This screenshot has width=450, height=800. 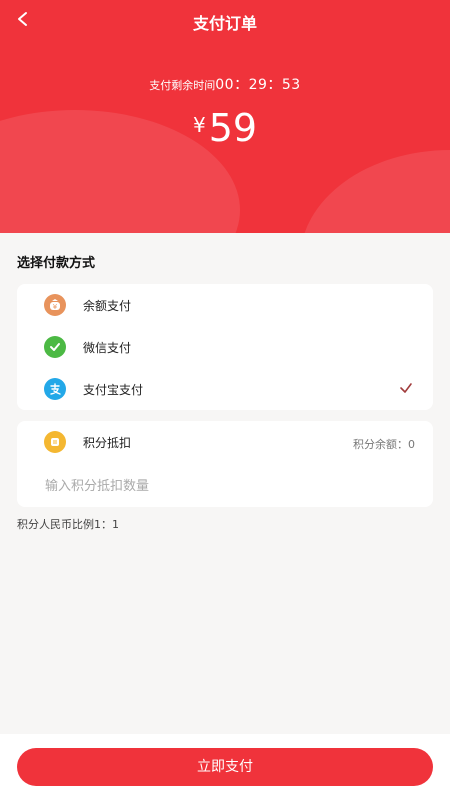 What do you see at coordinates (225, 305) in the screenshot?
I see `payment-method-balance: ¥ 余额支付` at bounding box center [225, 305].